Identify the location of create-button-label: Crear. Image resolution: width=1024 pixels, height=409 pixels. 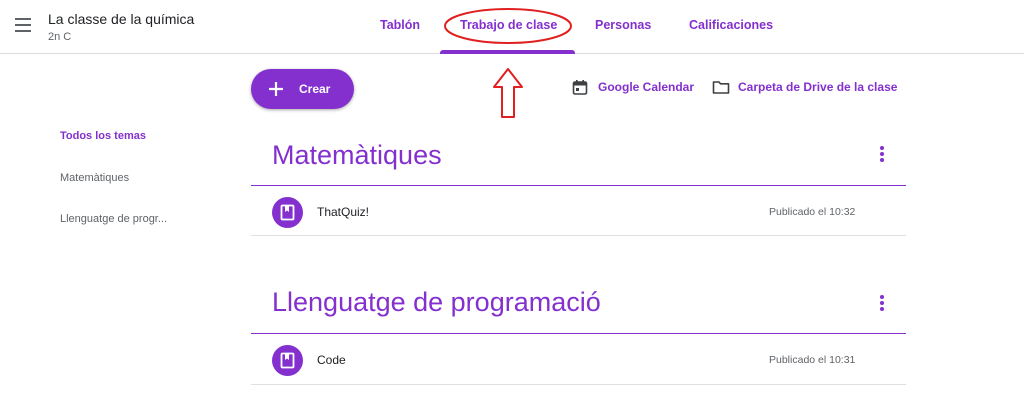
(315, 89).